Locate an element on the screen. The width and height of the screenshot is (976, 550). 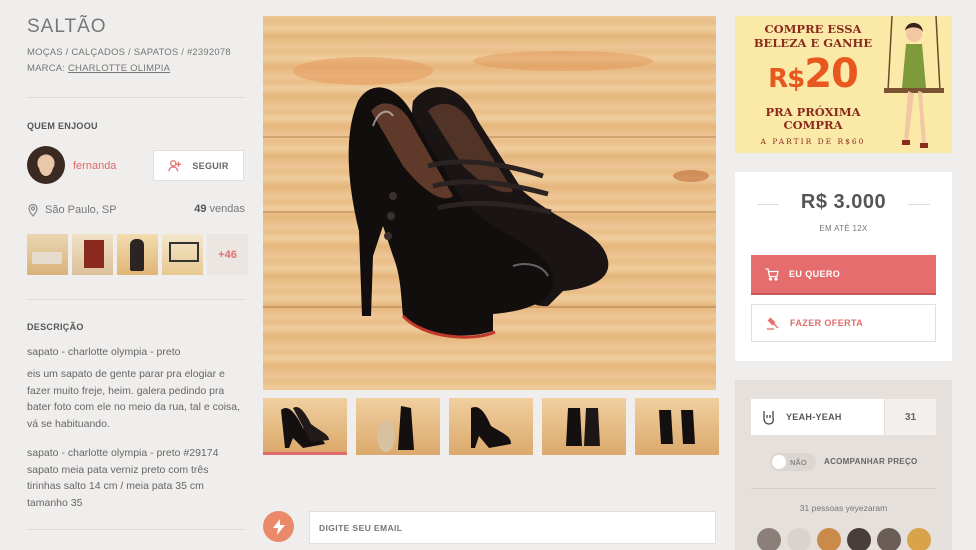
seller-avatar is located at coordinates (46, 165).